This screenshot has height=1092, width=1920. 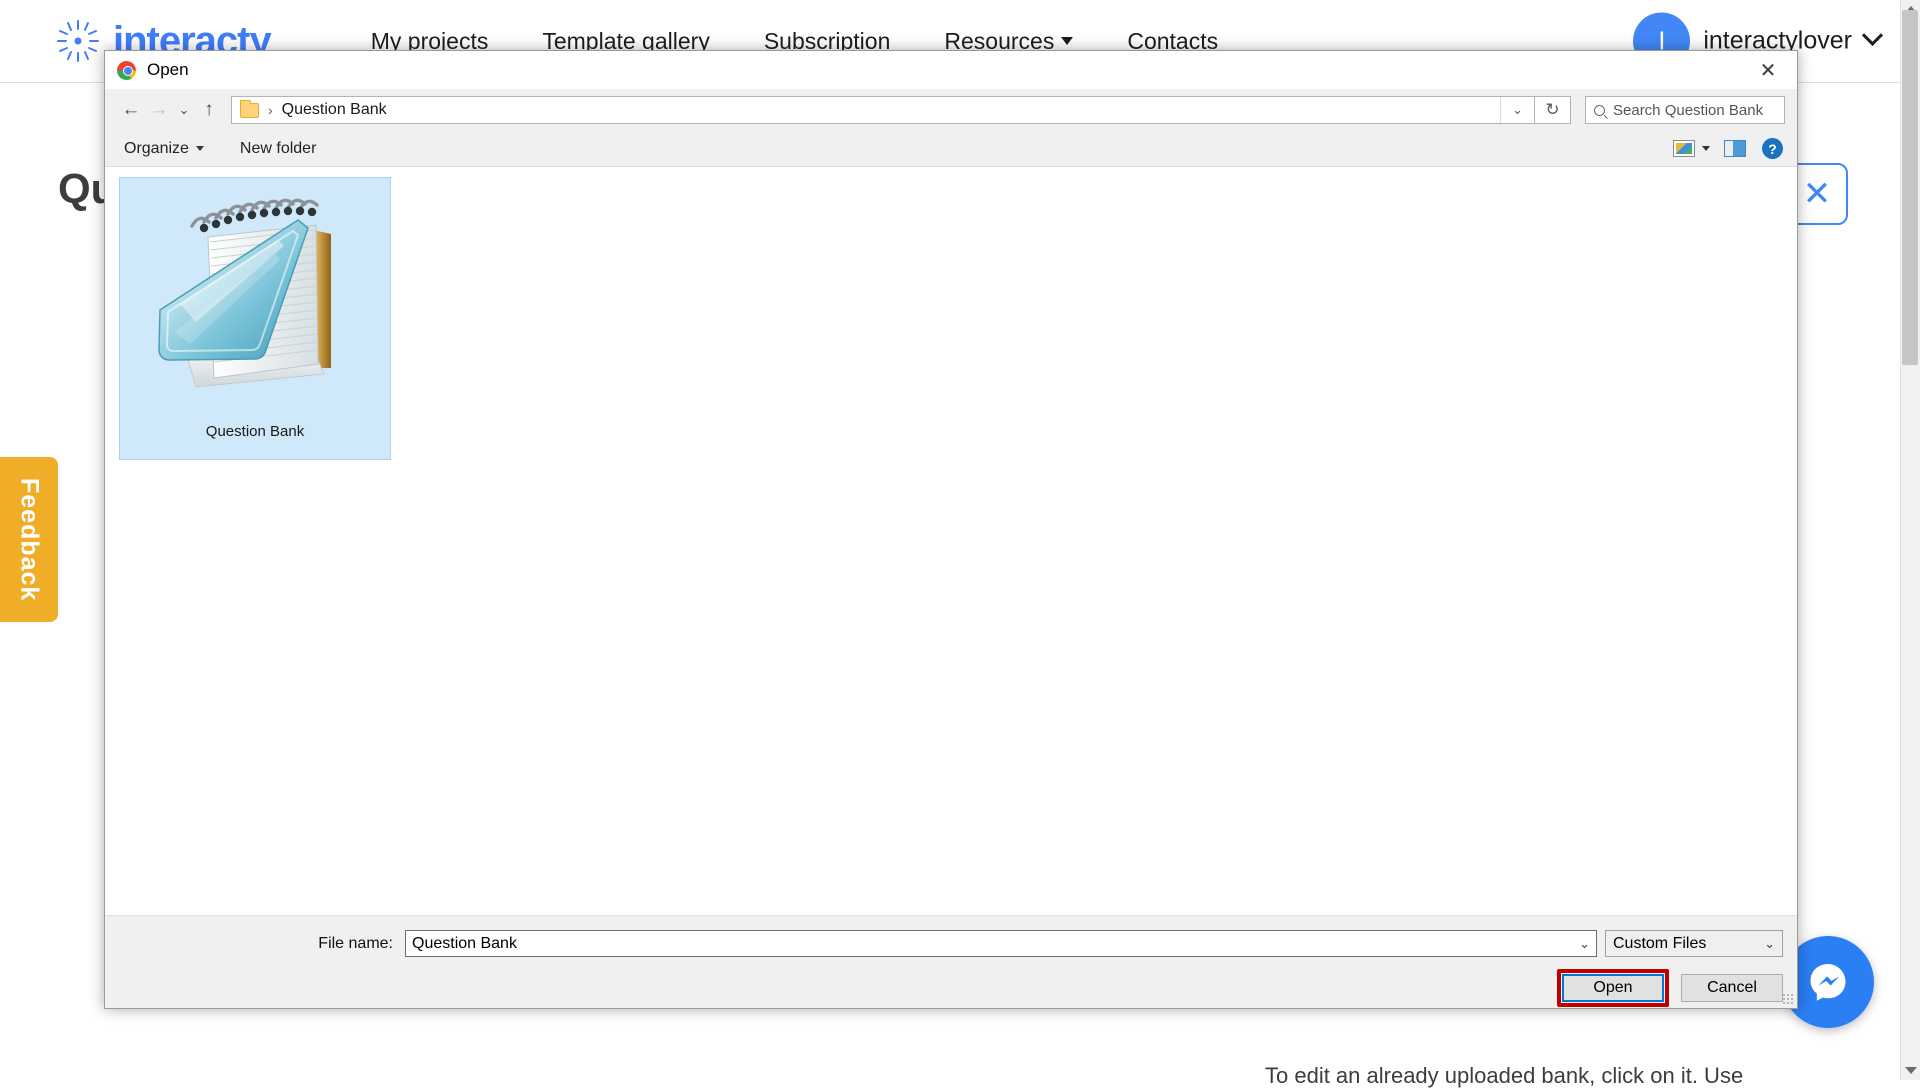 What do you see at coordinates (334, 110) in the screenshot?
I see `breadcrumb: Question Bank` at bounding box center [334, 110].